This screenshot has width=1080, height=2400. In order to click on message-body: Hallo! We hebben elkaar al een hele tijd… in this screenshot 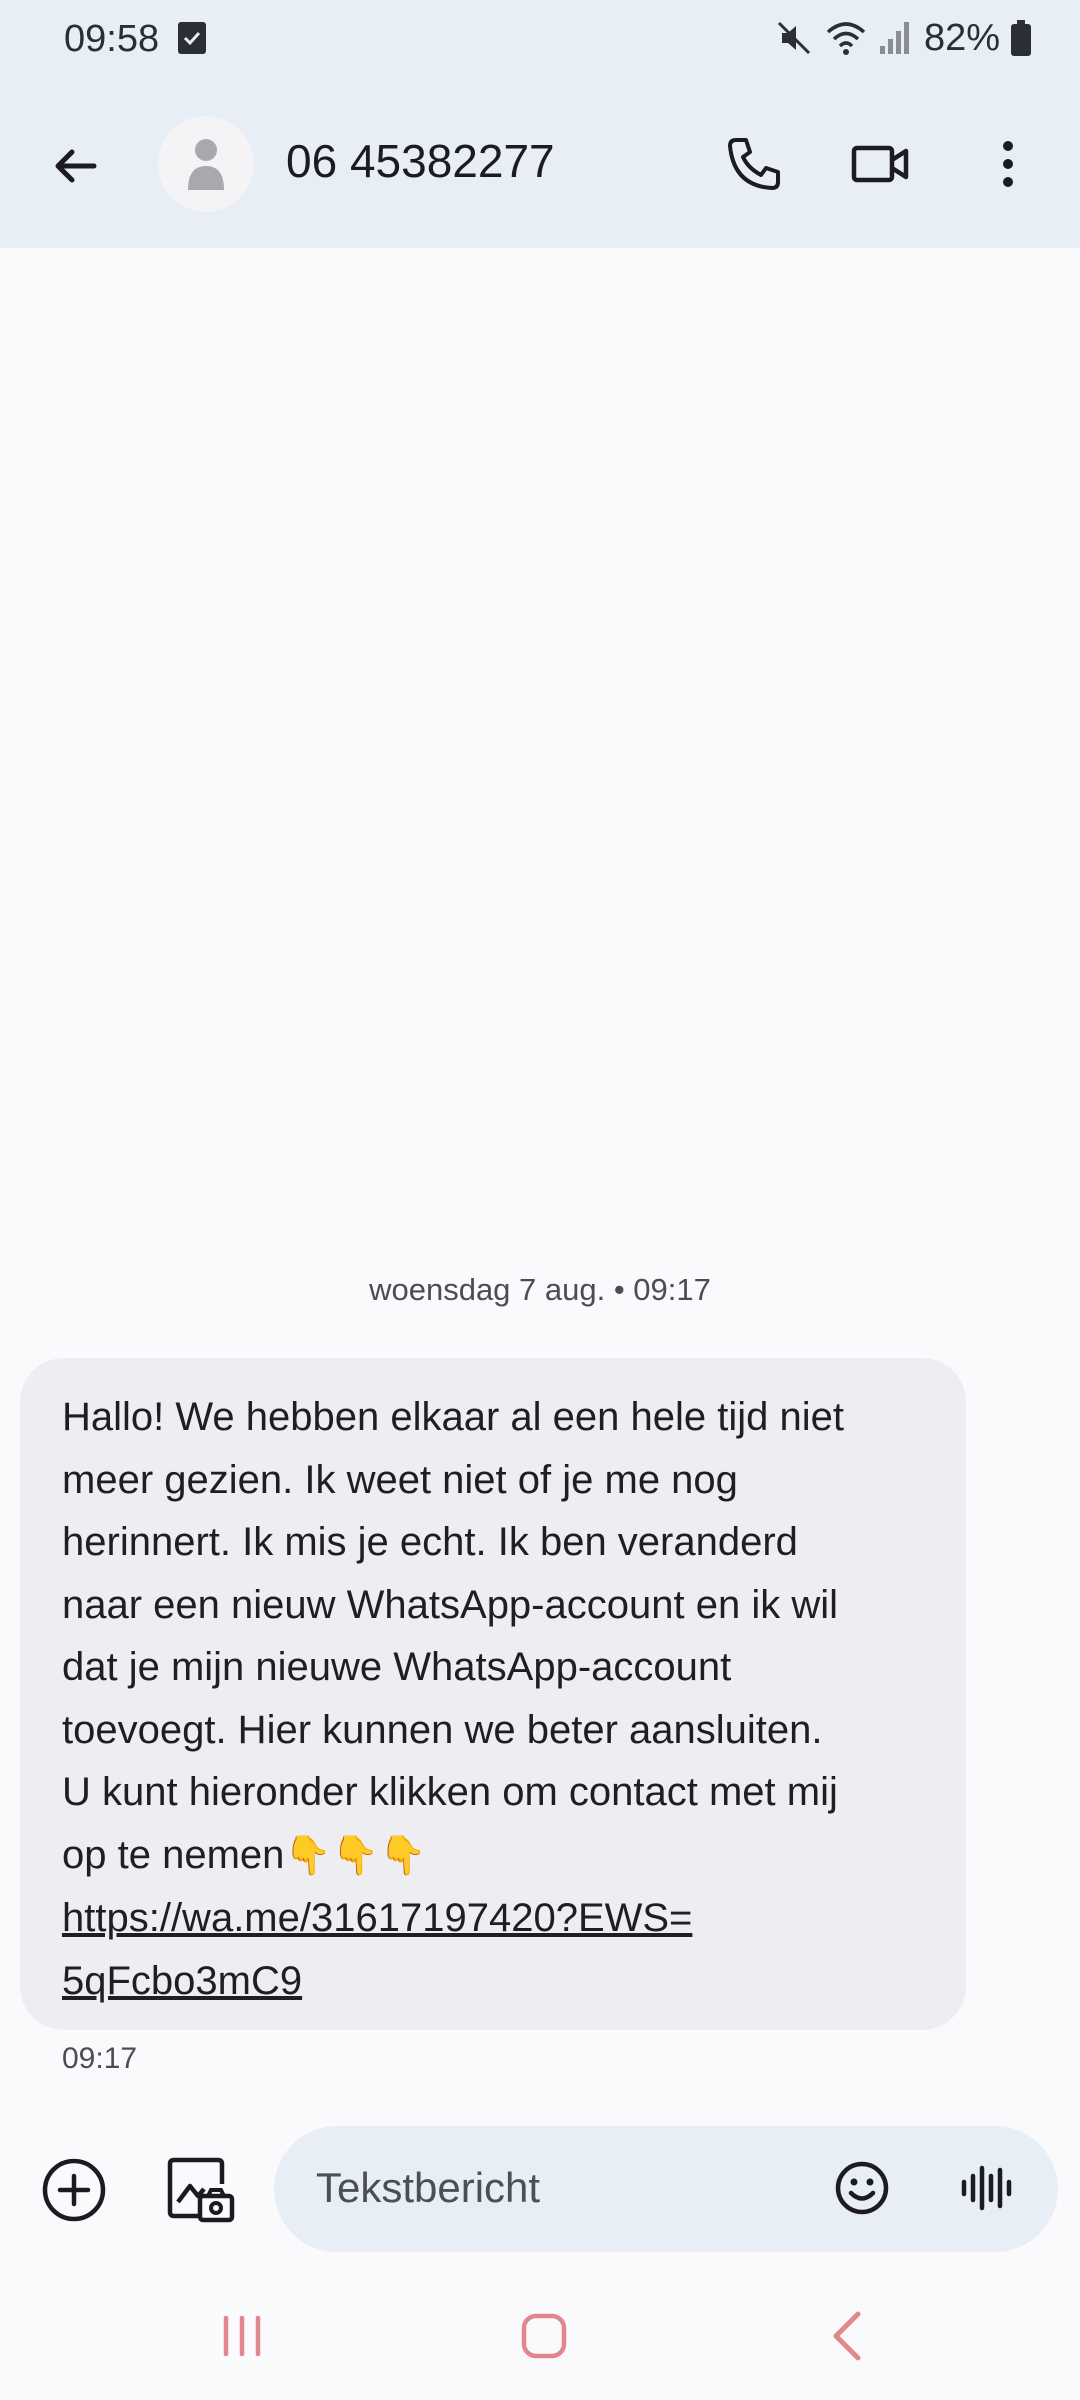, I will do `click(453, 1636)`.